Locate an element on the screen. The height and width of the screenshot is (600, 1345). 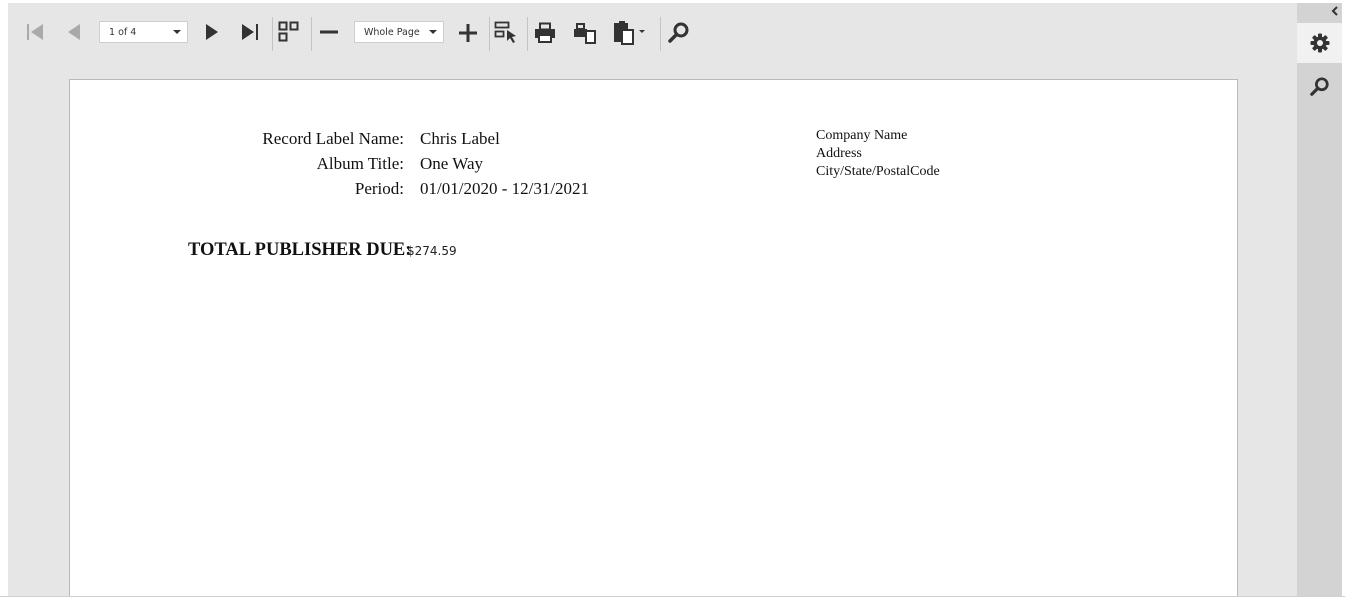
side-tab-search is located at coordinates (1319, 87).